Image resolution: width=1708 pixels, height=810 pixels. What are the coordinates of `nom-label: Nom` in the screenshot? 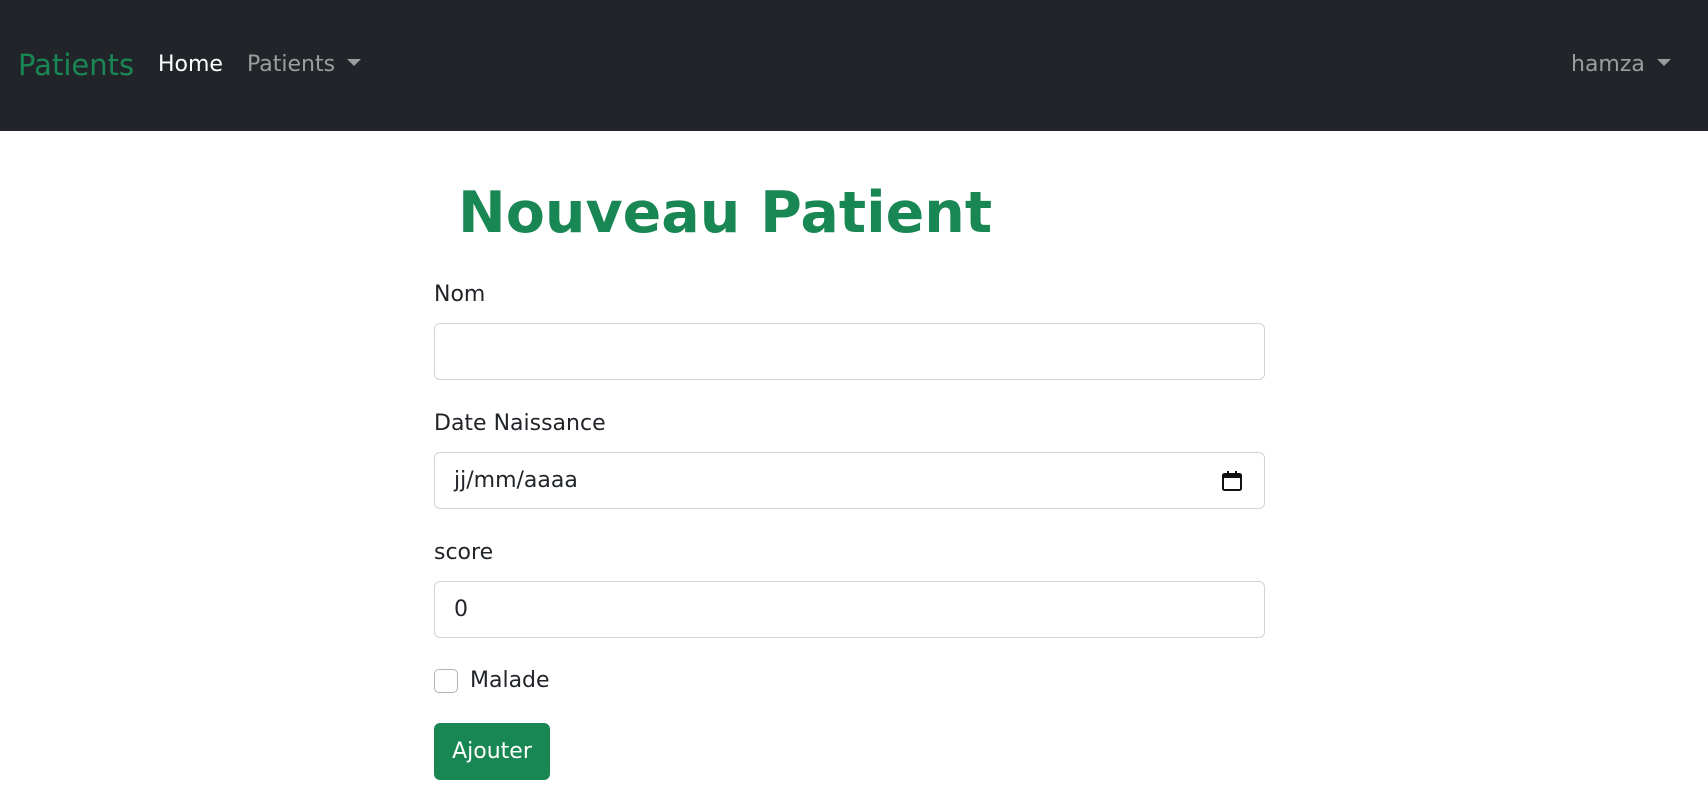 It's located at (460, 294).